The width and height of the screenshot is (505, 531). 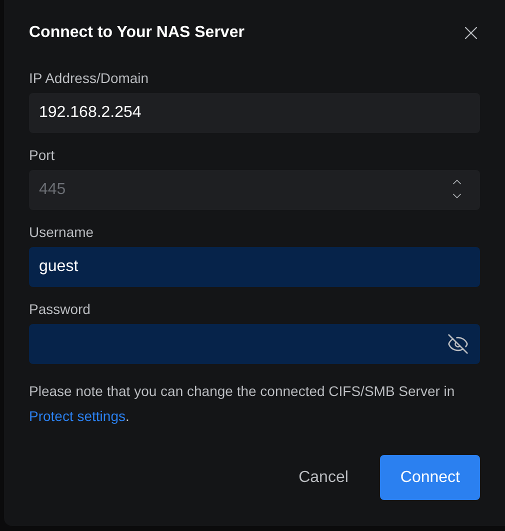 I want to click on protect-settings-link: Protect settings, so click(x=77, y=416).